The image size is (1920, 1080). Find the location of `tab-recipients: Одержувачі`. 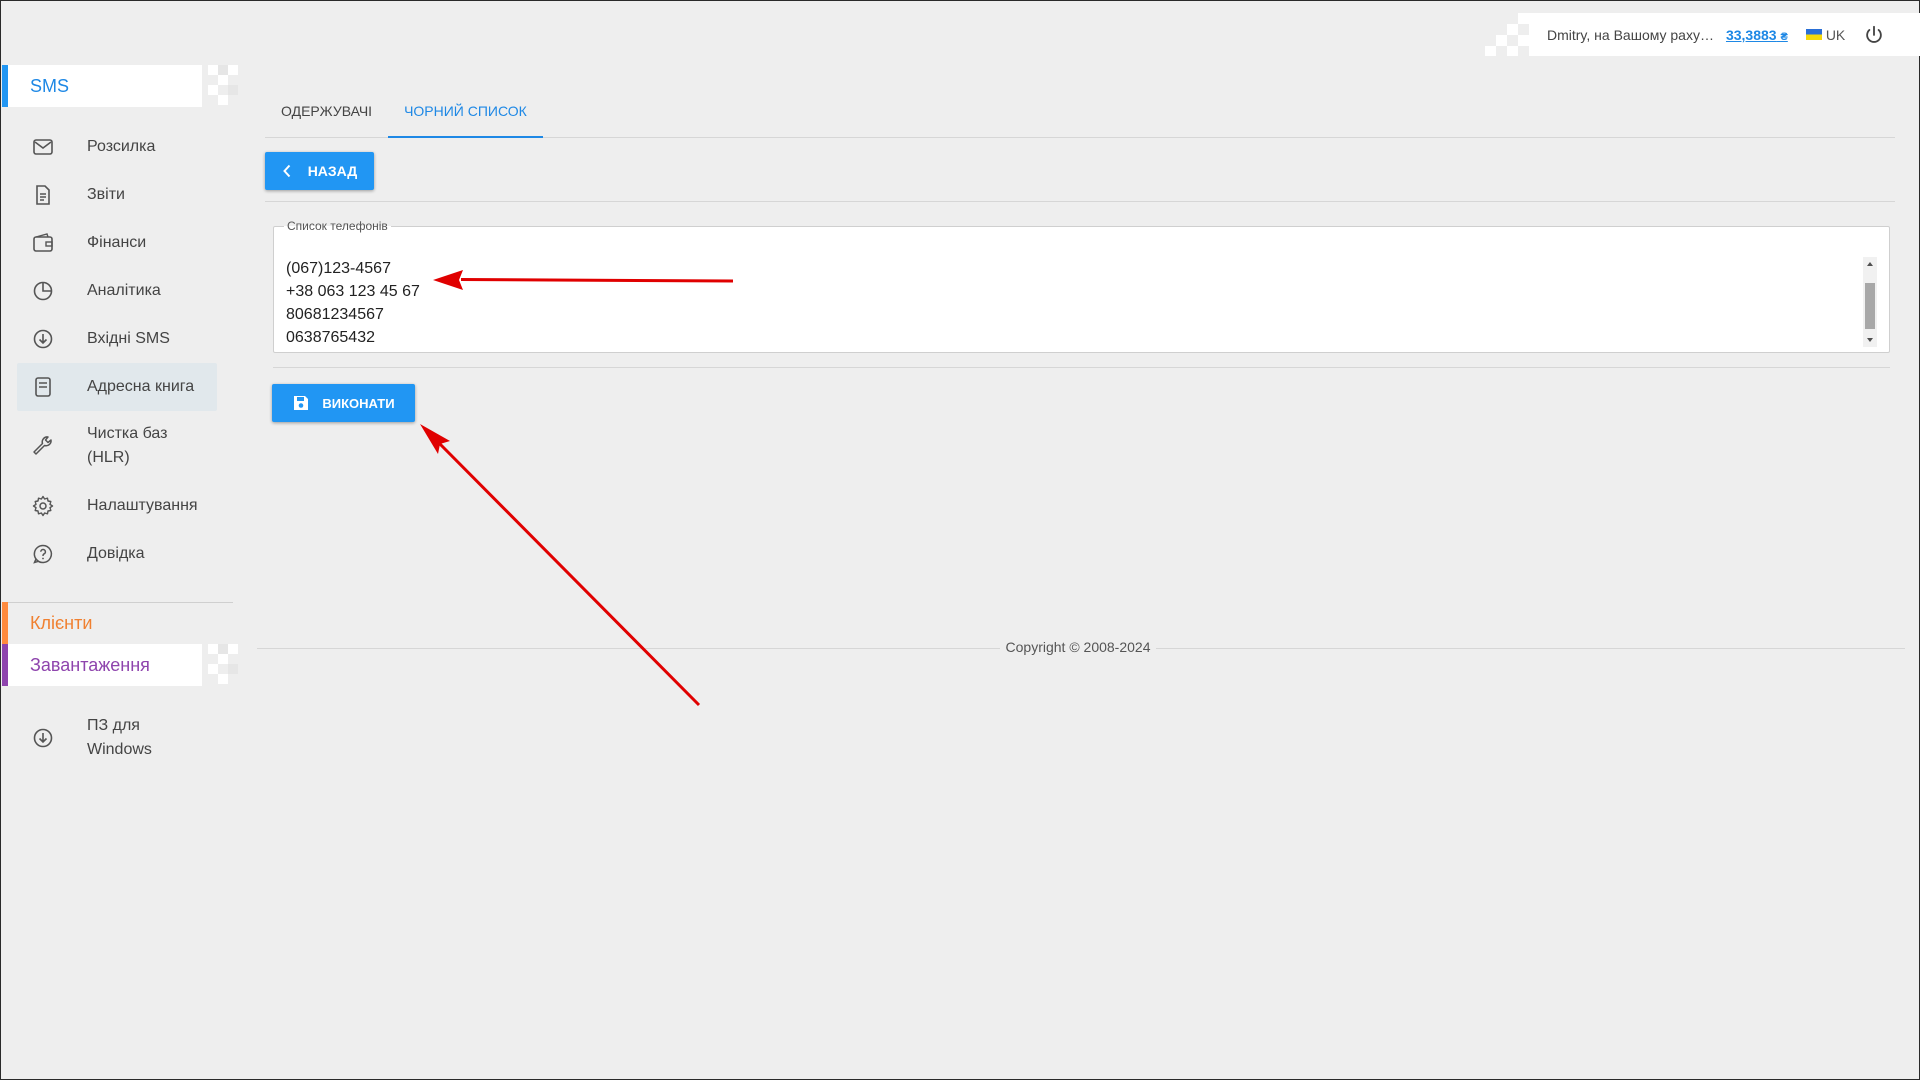

tab-recipients: Одержувачі is located at coordinates (326, 117).